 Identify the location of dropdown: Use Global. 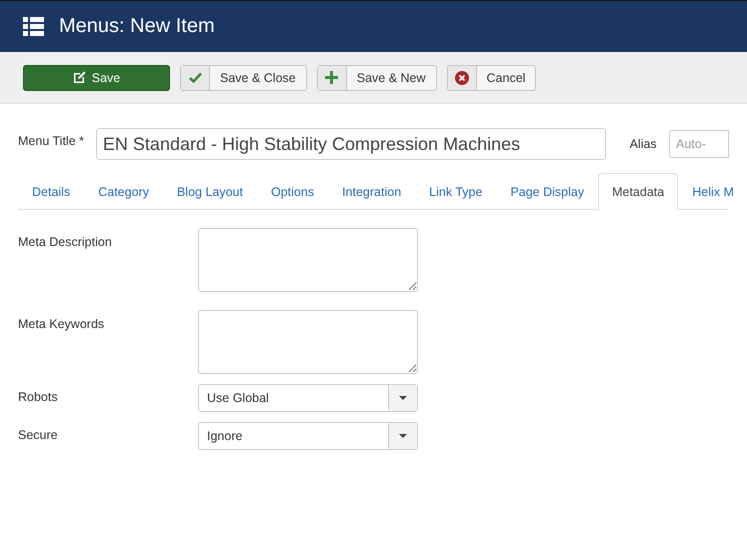
(308, 398).